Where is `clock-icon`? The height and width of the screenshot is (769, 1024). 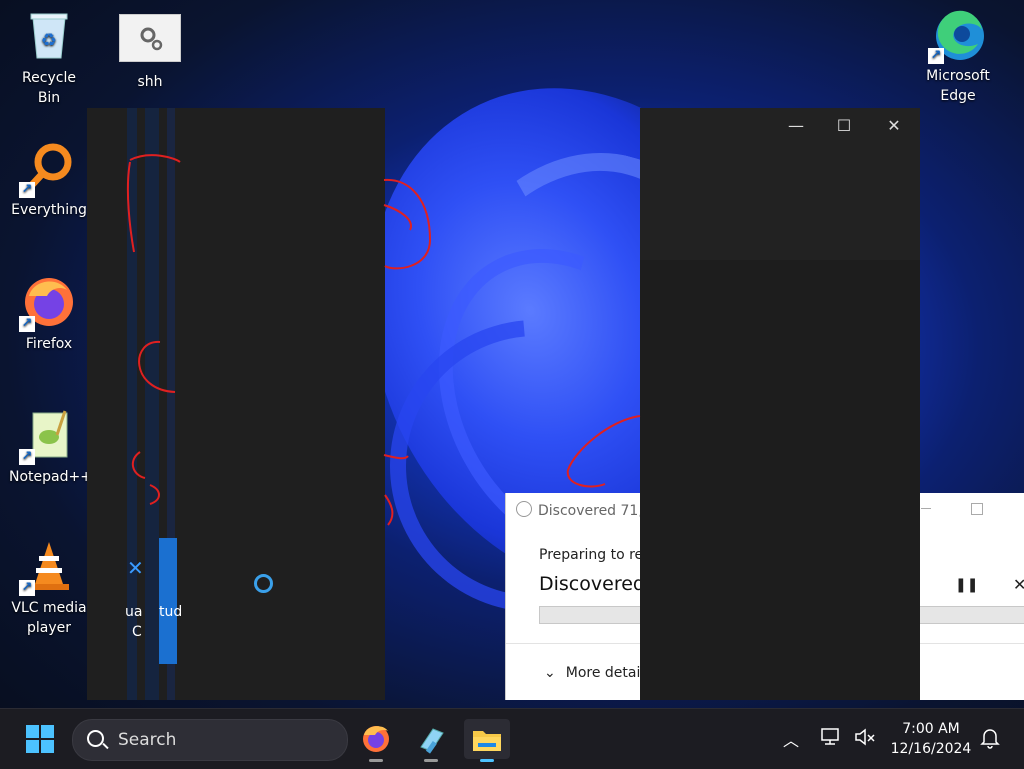 clock-icon is located at coordinates (524, 509).